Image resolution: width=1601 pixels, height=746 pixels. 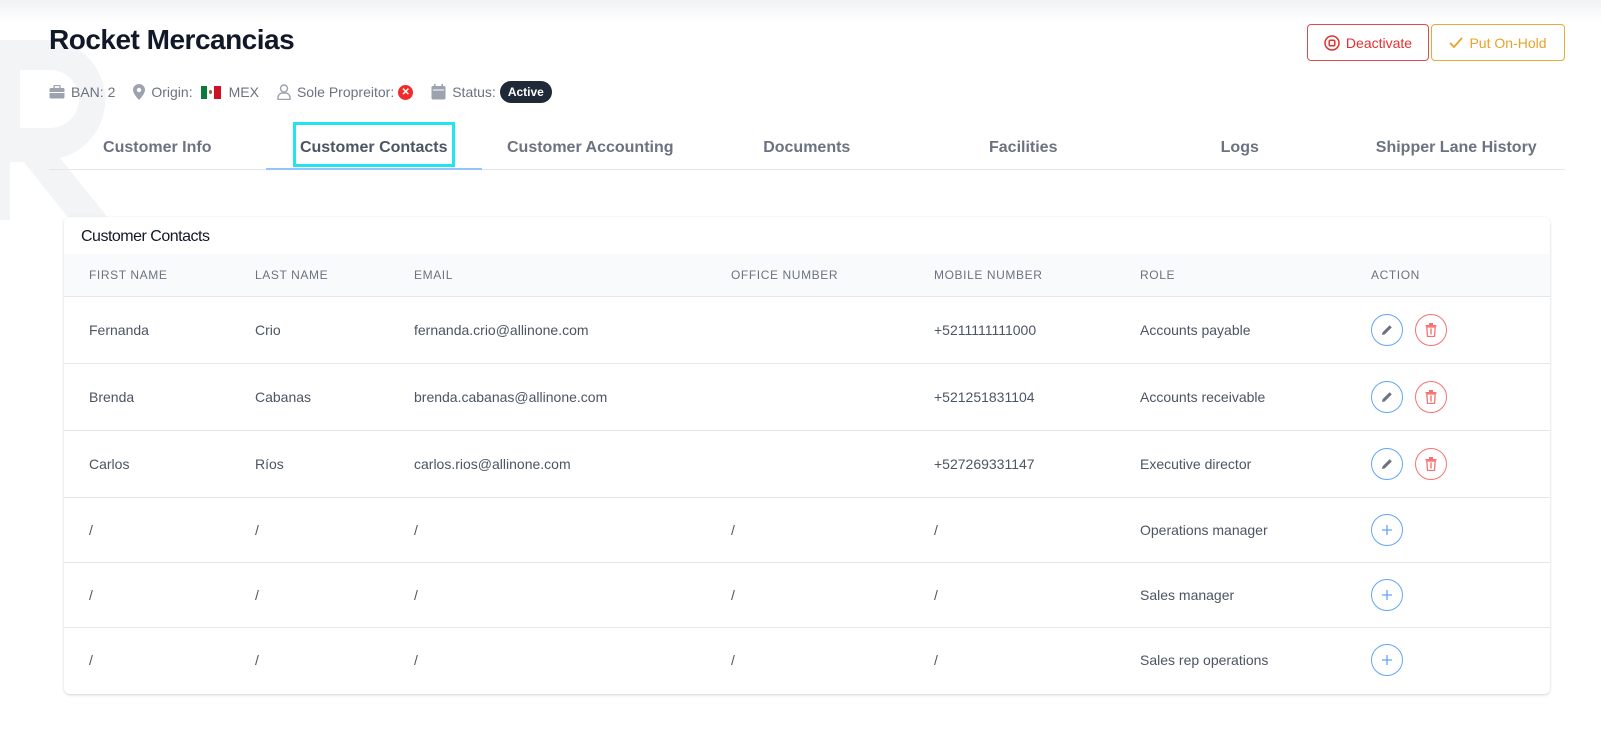 I want to click on status-badge: Active, so click(x=525, y=92).